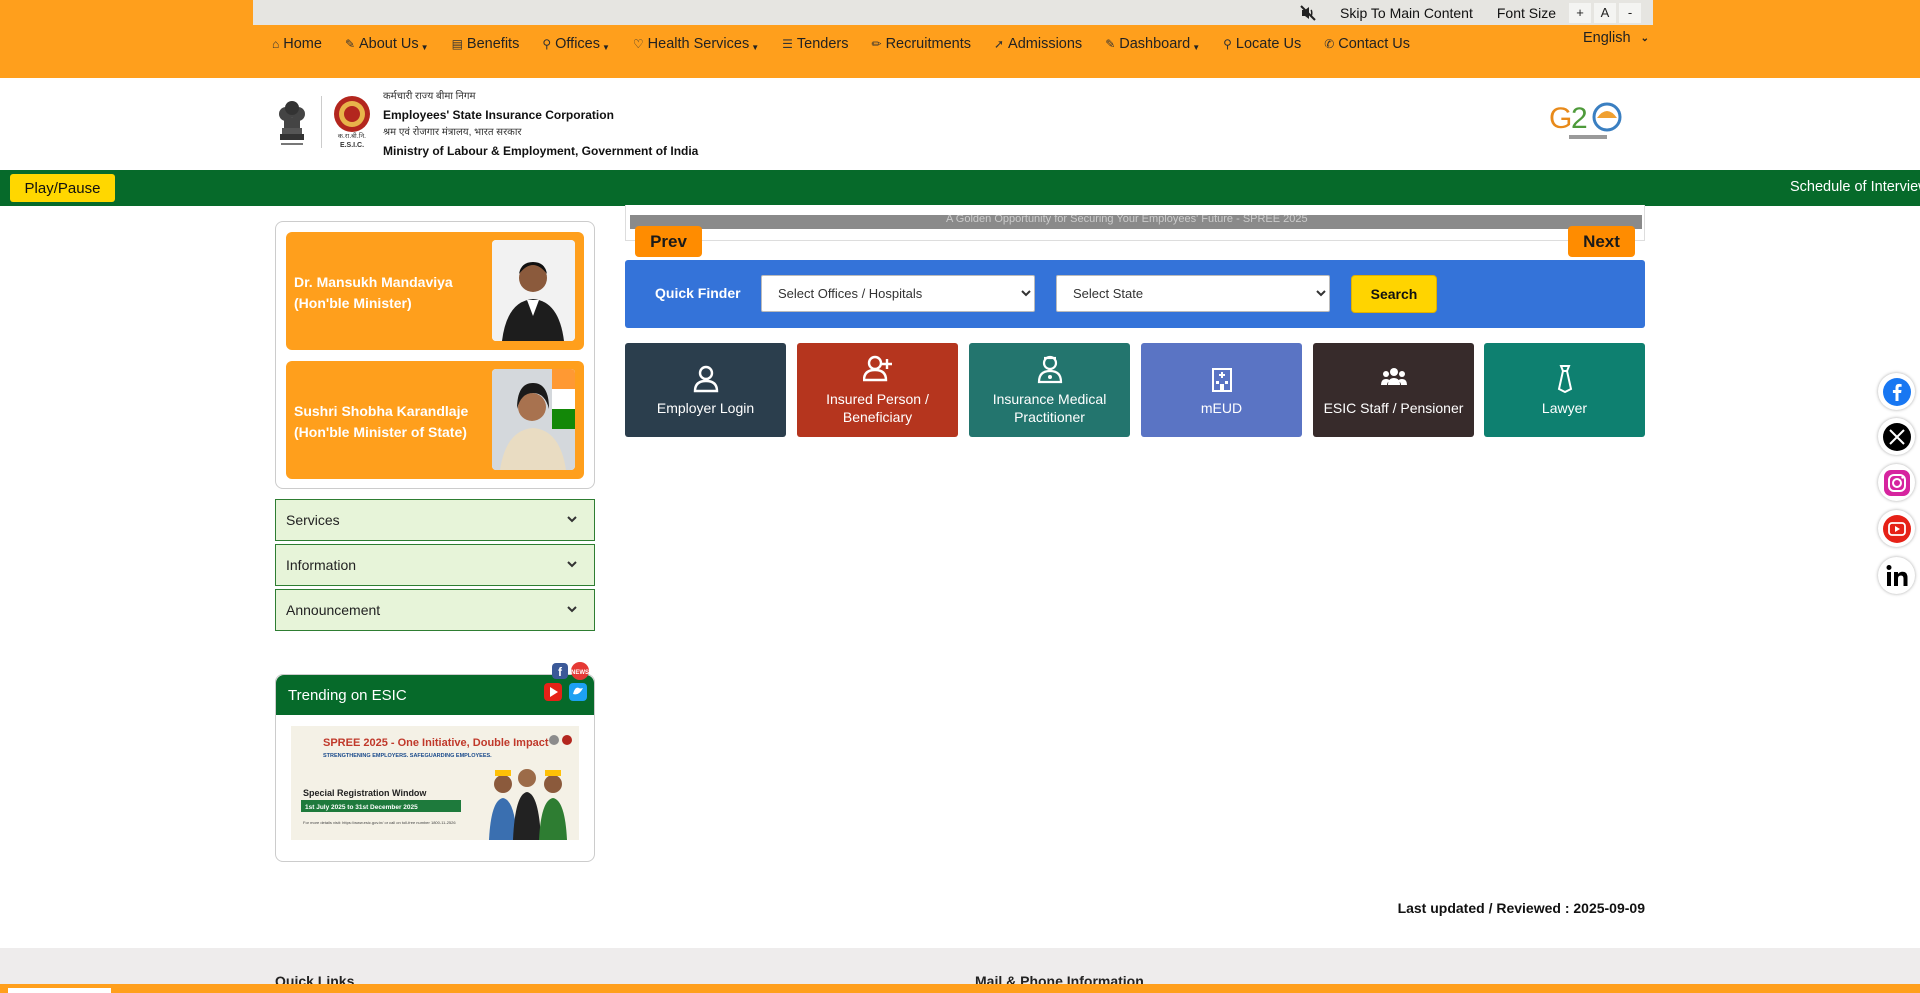 Image resolution: width=1920 pixels, height=993 pixels. Describe the element at coordinates (62, 188) in the screenshot. I see `play-pause-button: Play/Pause` at that location.